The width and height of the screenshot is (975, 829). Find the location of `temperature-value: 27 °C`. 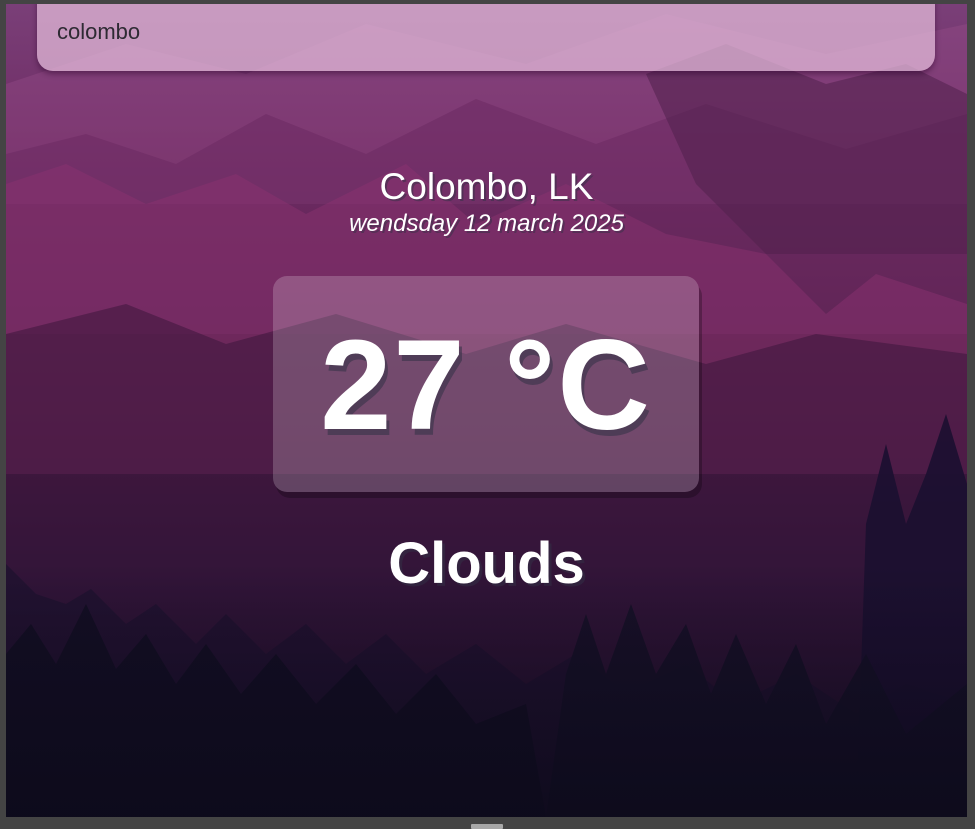

temperature-value: 27 °C is located at coordinates (486, 385).